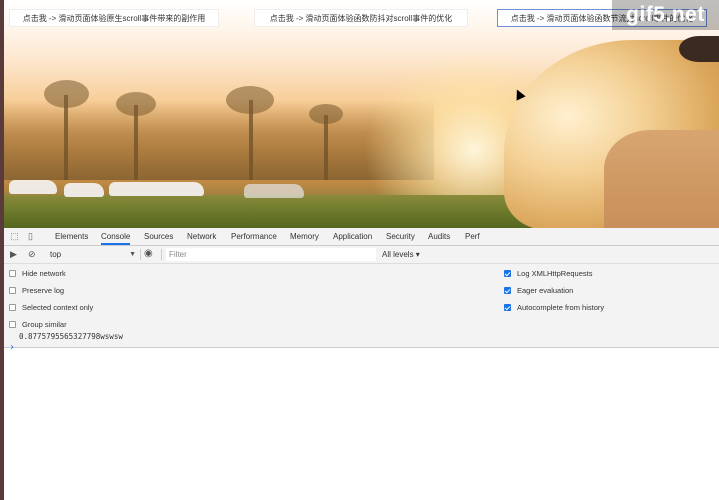 Image resolution: width=719 pixels, height=500 pixels. What do you see at coordinates (116, 236) in the screenshot?
I see `tab-console: Console` at bounding box center [116, 236].